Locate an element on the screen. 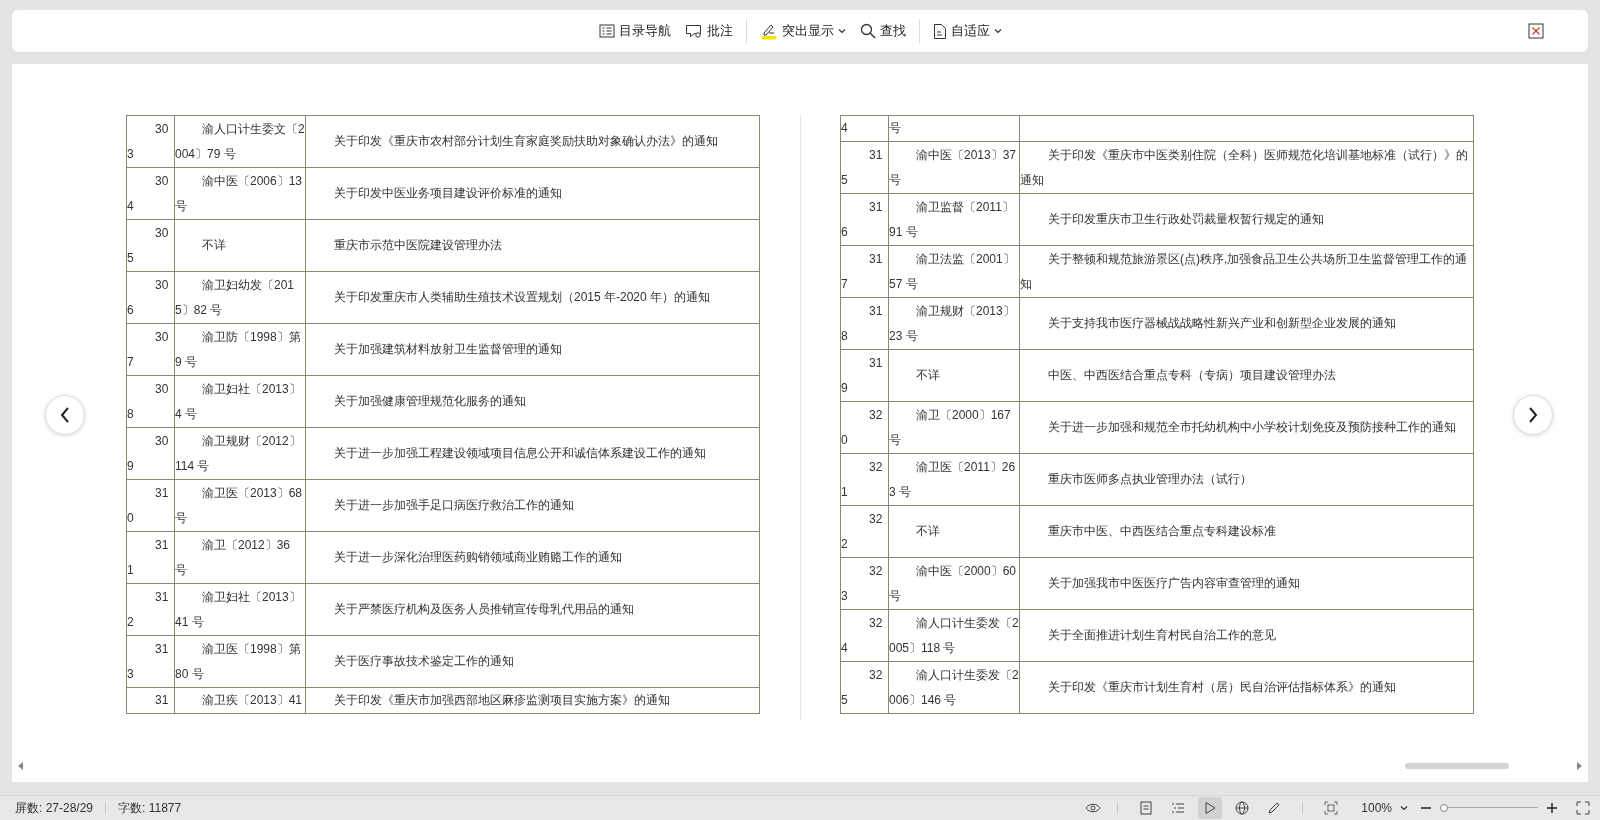  toolbar-button: 查找 is located at coordinates (882, 31).